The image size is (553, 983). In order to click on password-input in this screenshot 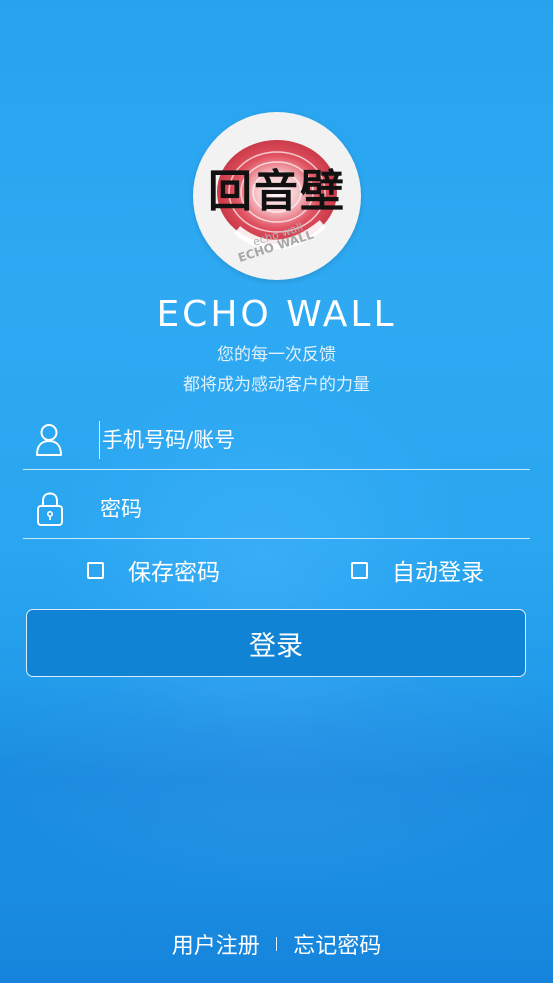, I will do `click(310, 509)`.